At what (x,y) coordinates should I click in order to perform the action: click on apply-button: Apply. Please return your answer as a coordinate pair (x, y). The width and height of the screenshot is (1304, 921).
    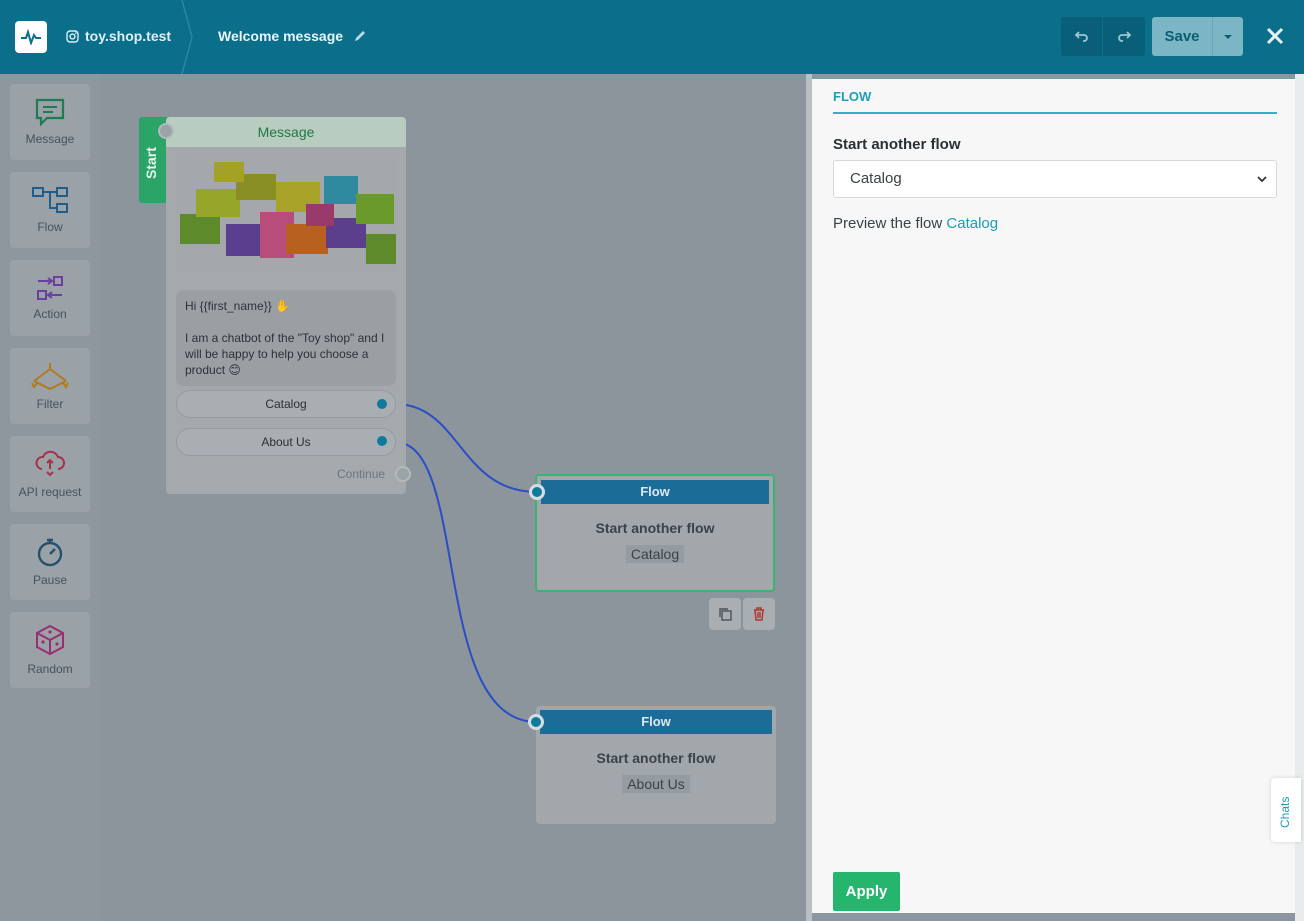
    Looking at the image, I should click on (866, 891).